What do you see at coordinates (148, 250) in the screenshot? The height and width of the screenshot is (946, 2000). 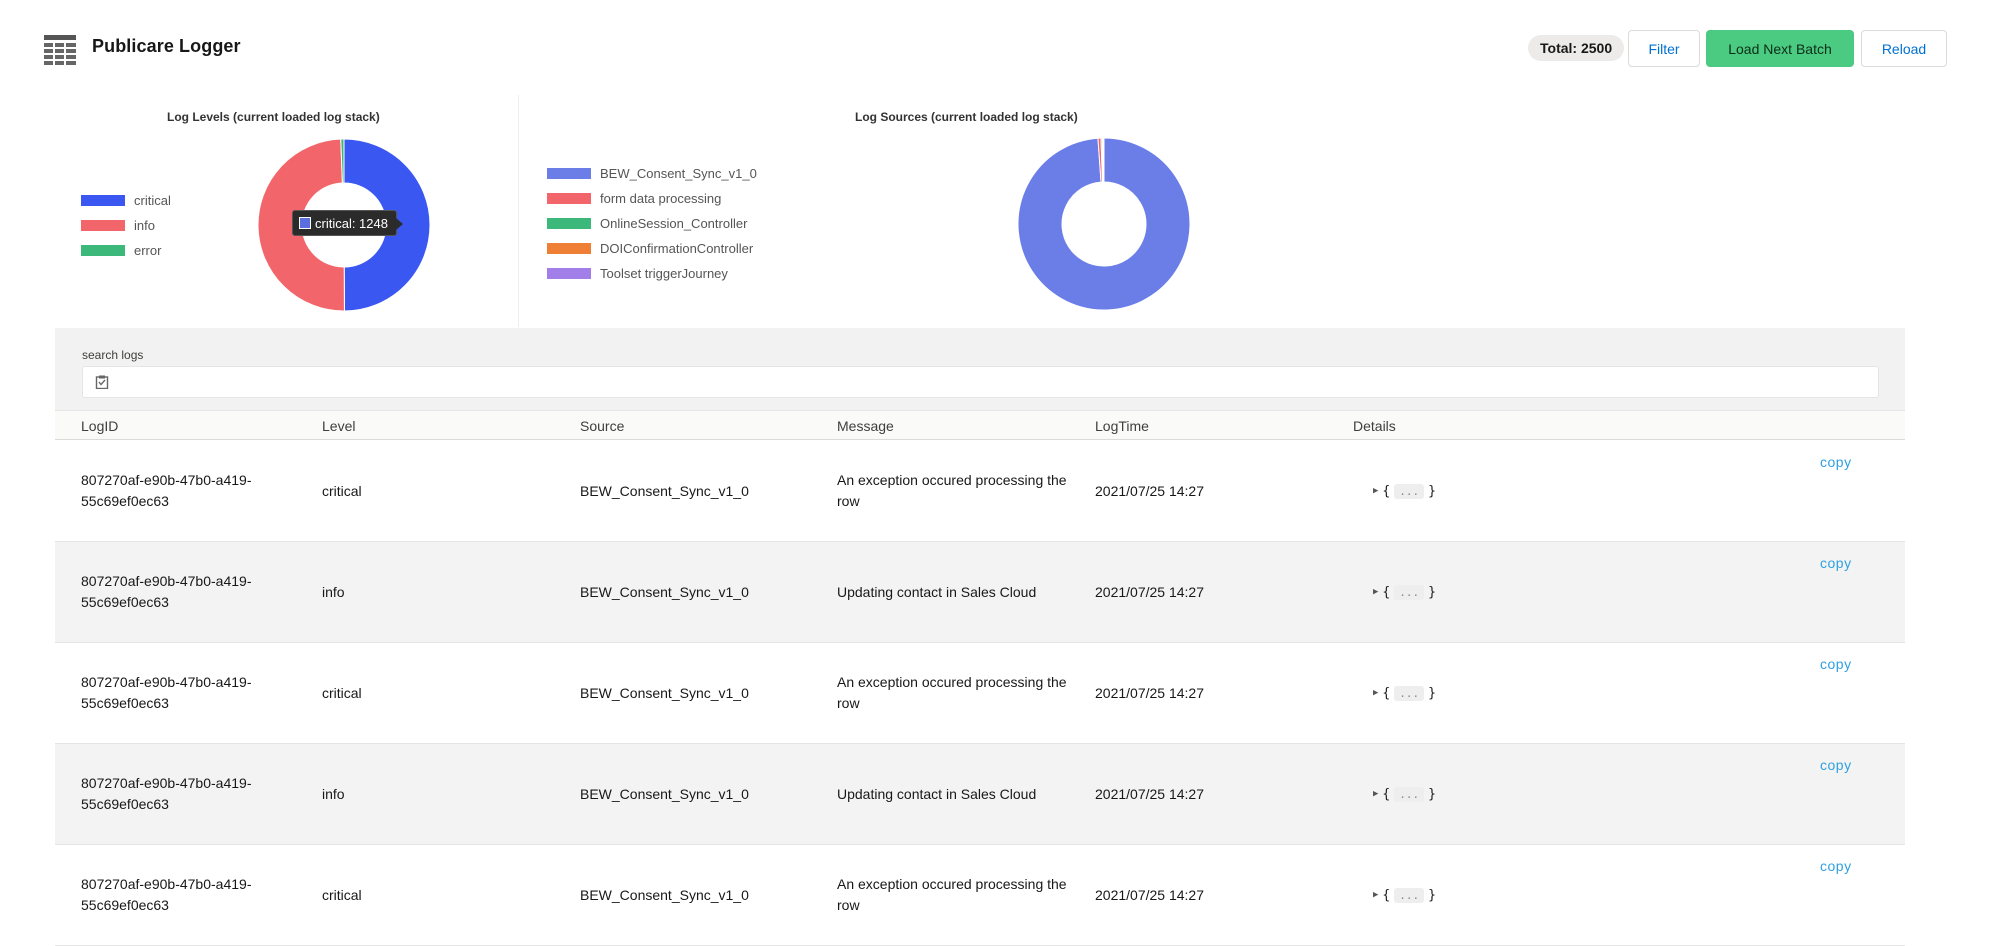 I see `legend-label: error` at bounding box center [148, 250].